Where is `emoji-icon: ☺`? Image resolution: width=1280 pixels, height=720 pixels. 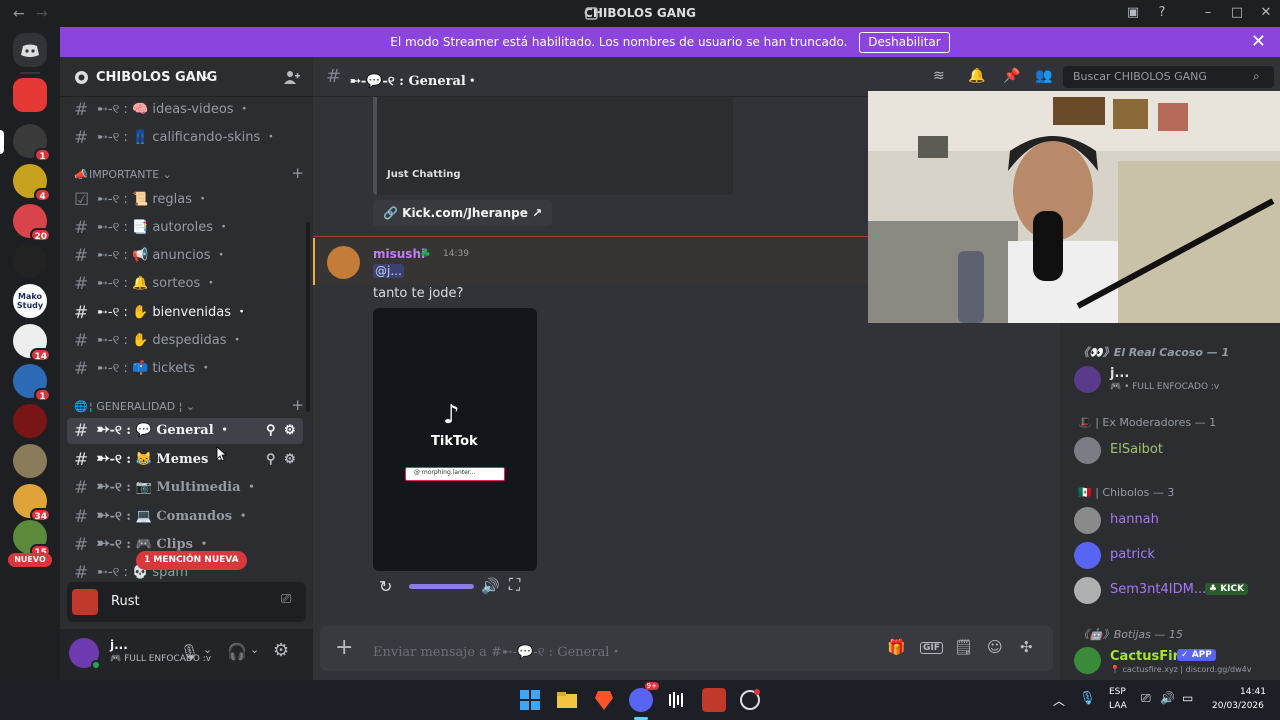 emoji-icon: ☺ is located at coordinates (995, 647).